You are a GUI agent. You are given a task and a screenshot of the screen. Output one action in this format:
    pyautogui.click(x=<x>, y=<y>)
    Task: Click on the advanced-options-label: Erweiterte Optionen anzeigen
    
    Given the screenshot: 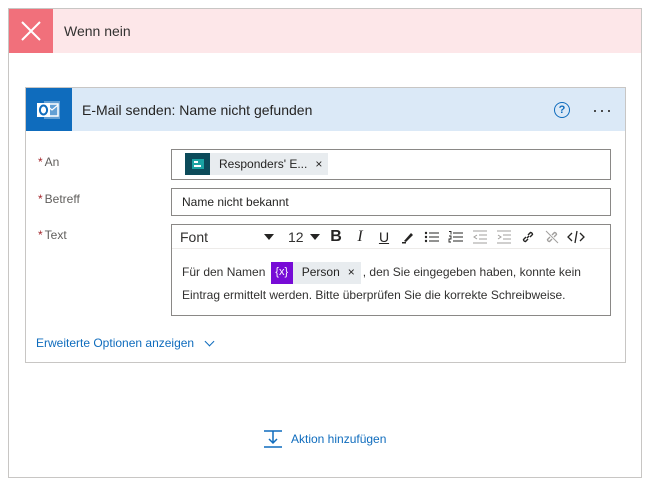 What is the action you would take?
    pyautogui.click(x=115, y=343)
    